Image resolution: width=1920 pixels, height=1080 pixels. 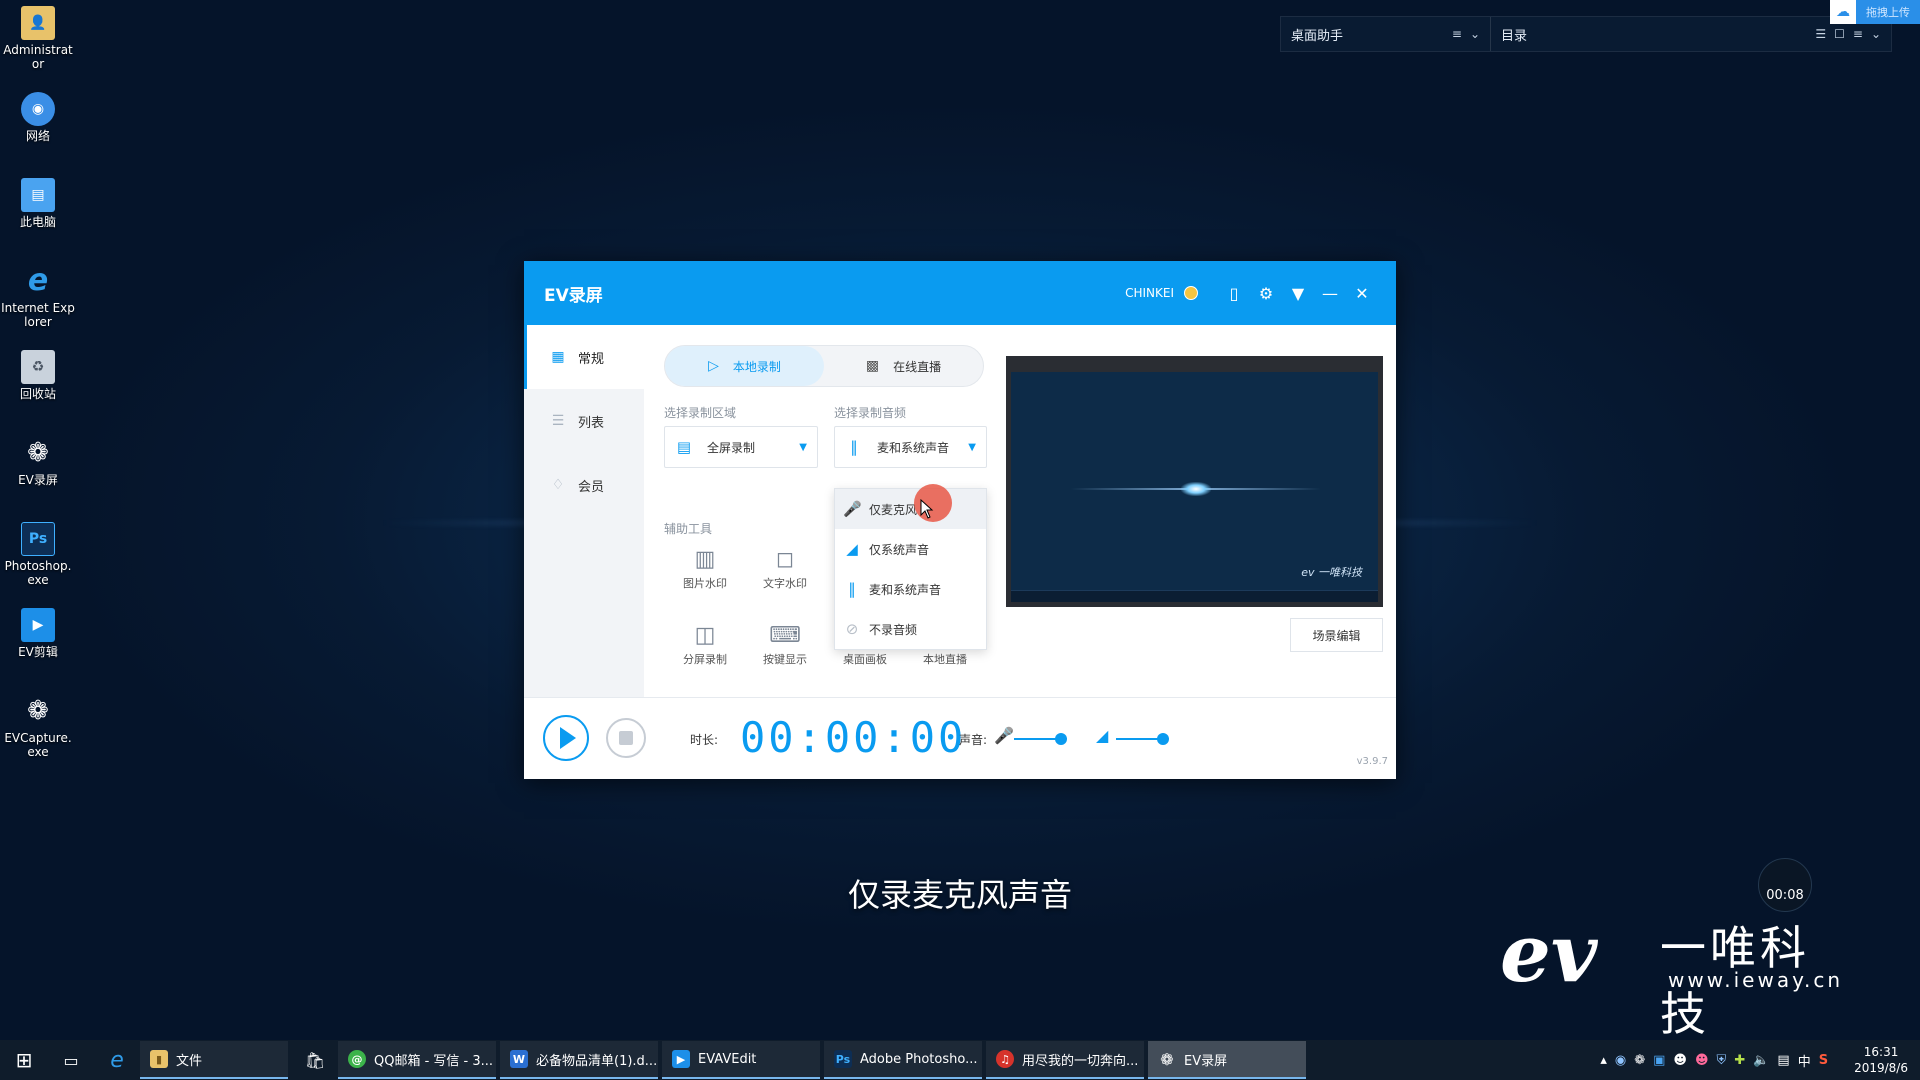 What do you see at coordinates (38, 221) in the screenshot?
I see `desktop-icon-this-pc: ▤ 此电脑` at bounding box center [38, 221].